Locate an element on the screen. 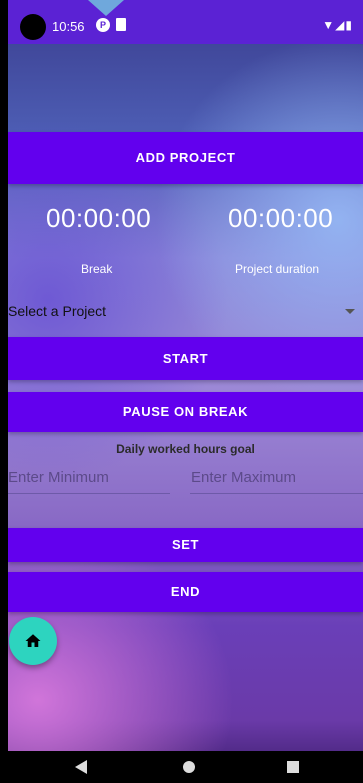  start-button: START is located at coordinates (185, 358).